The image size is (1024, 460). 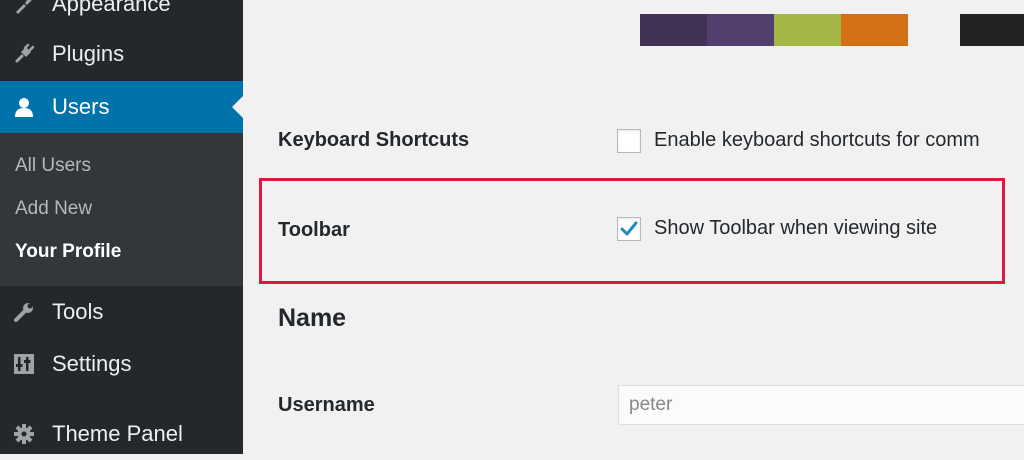 What do you see at coordinates (121, 107) in the screenshot?
I see `sidebar-item-users: Users` at bounding box center [121, 107].